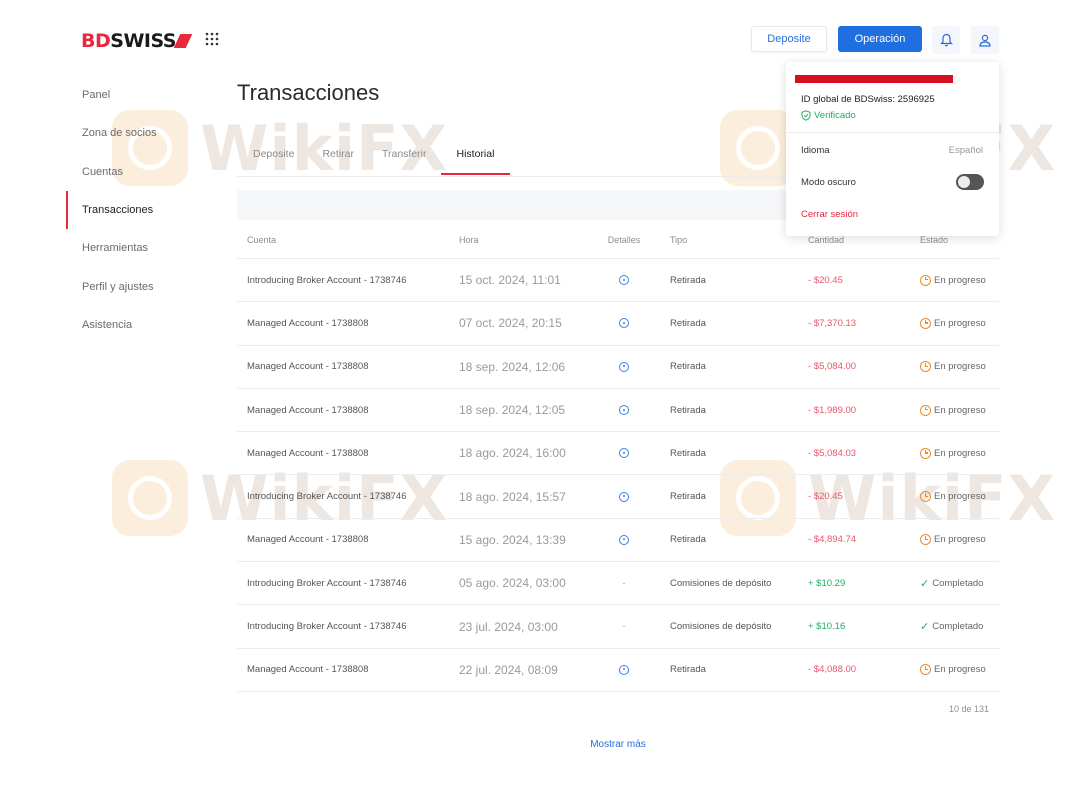  What do you see at coordinates (512, 496) in the screenshot?
I see `cell-time: 18 ago. 2024, 15:57` at bounding box center [512, 496].